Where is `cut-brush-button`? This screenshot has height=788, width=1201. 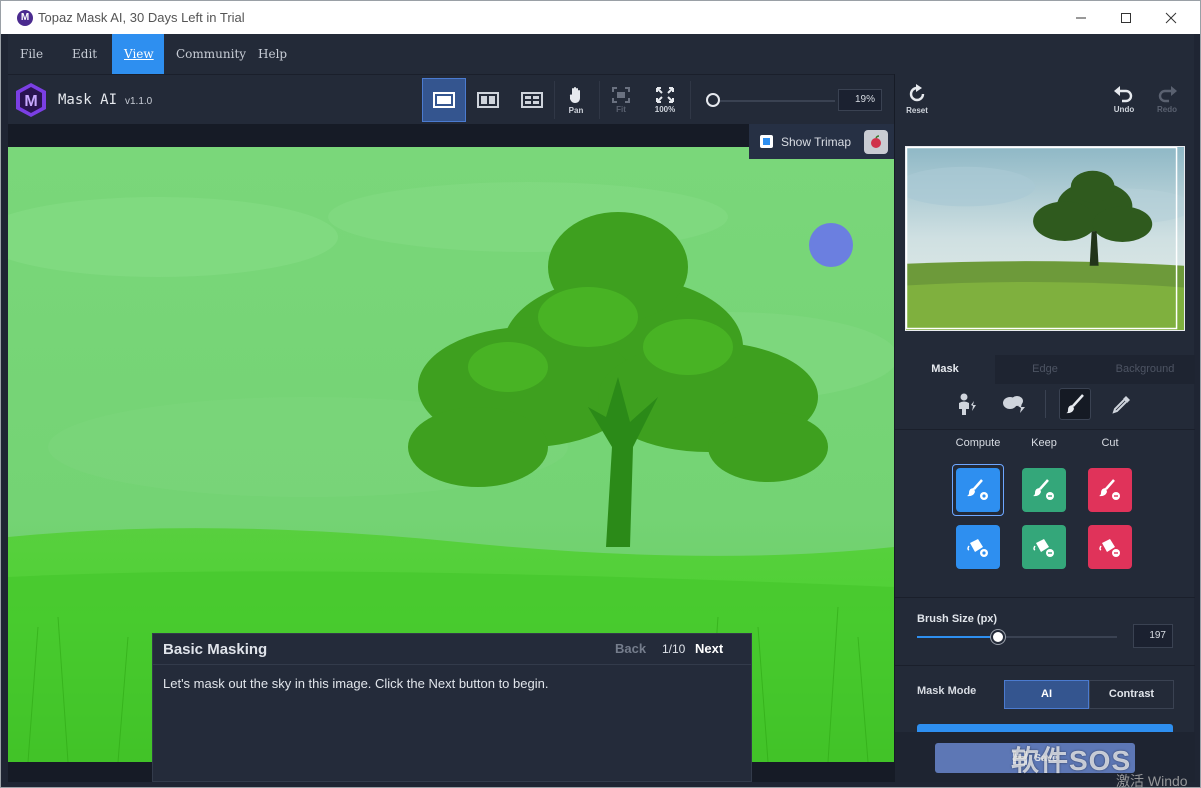 cut-brush-button is located at coordinates (1110, 490).